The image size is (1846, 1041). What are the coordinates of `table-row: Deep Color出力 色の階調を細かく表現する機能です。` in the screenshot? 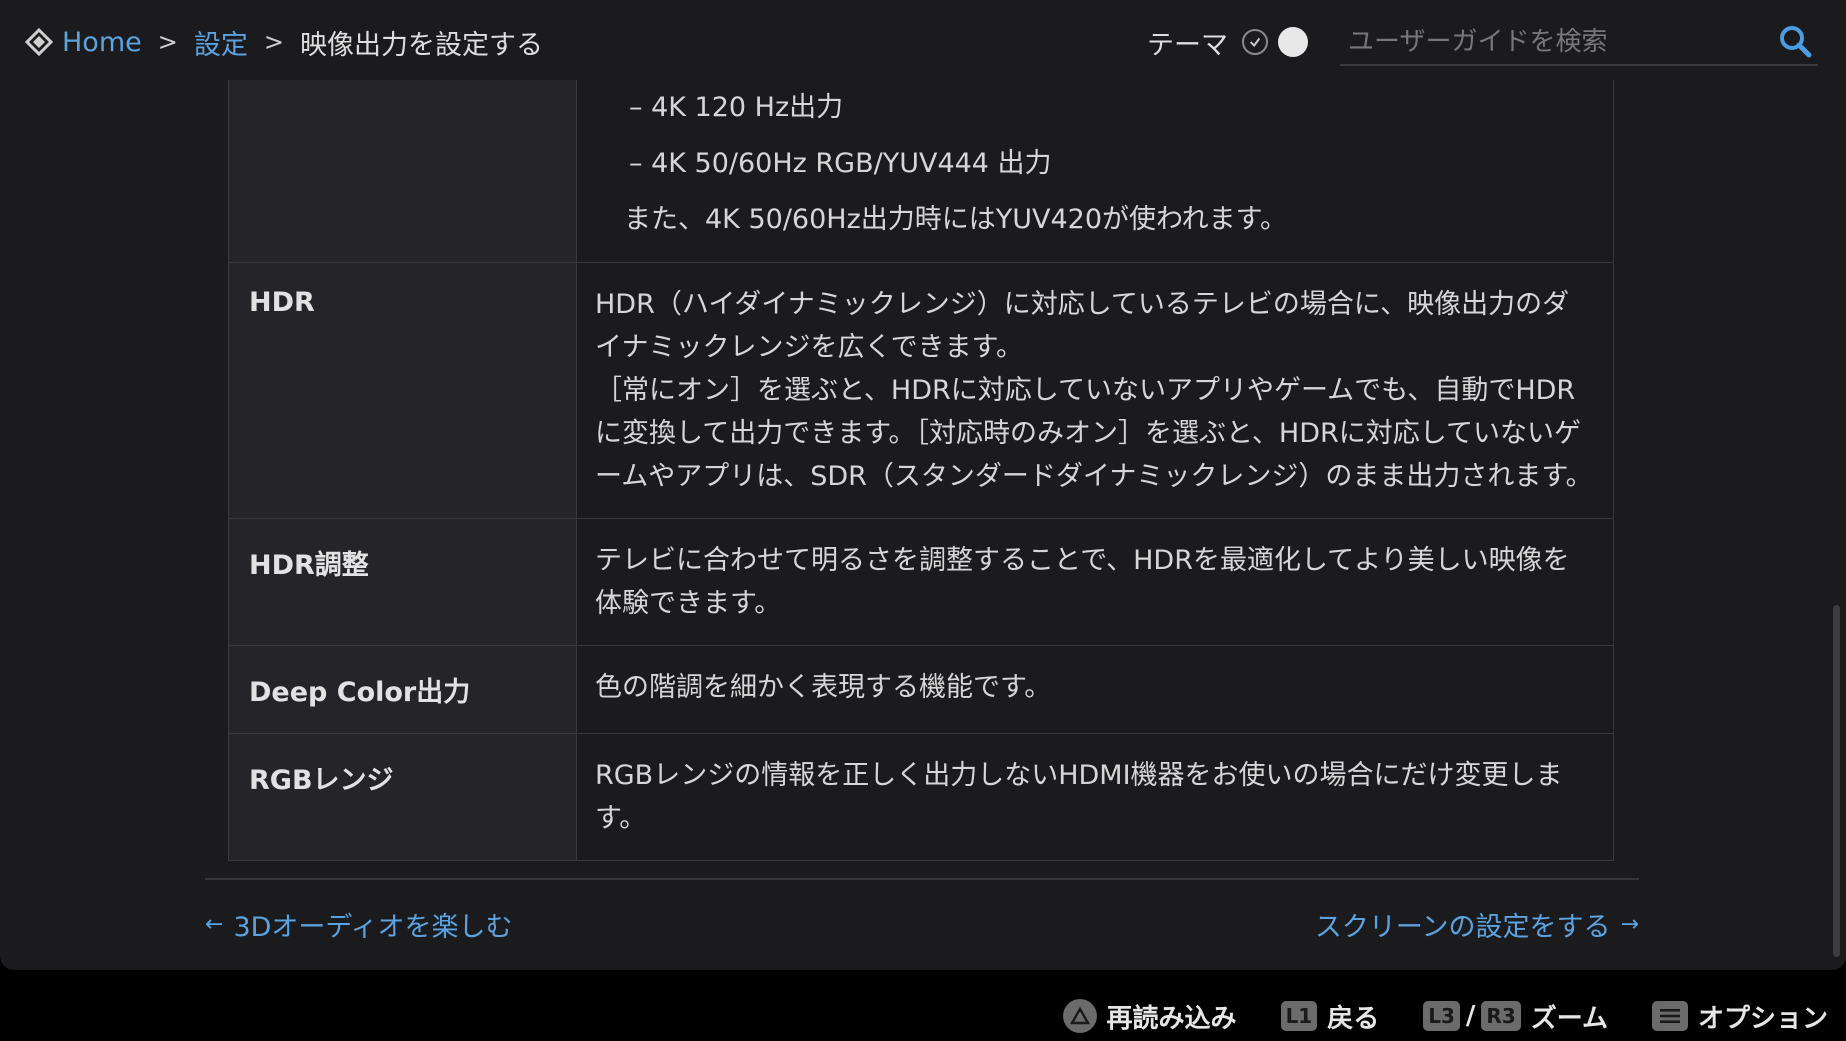 It's located at (921, 689).